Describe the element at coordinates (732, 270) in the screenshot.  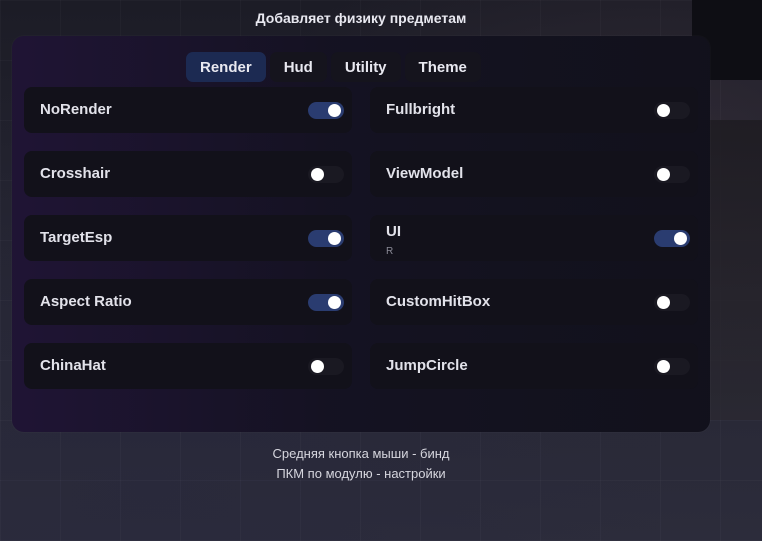
I see `background-wall` at that location.